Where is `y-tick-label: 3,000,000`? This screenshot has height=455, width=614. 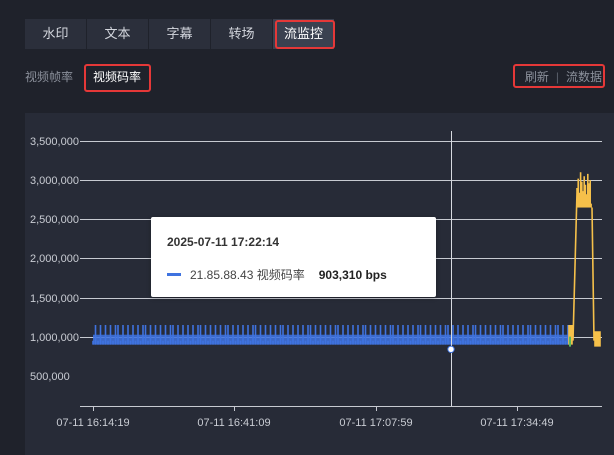
y-tick-label: 3,000,000 is located at coordinates (54, 181).